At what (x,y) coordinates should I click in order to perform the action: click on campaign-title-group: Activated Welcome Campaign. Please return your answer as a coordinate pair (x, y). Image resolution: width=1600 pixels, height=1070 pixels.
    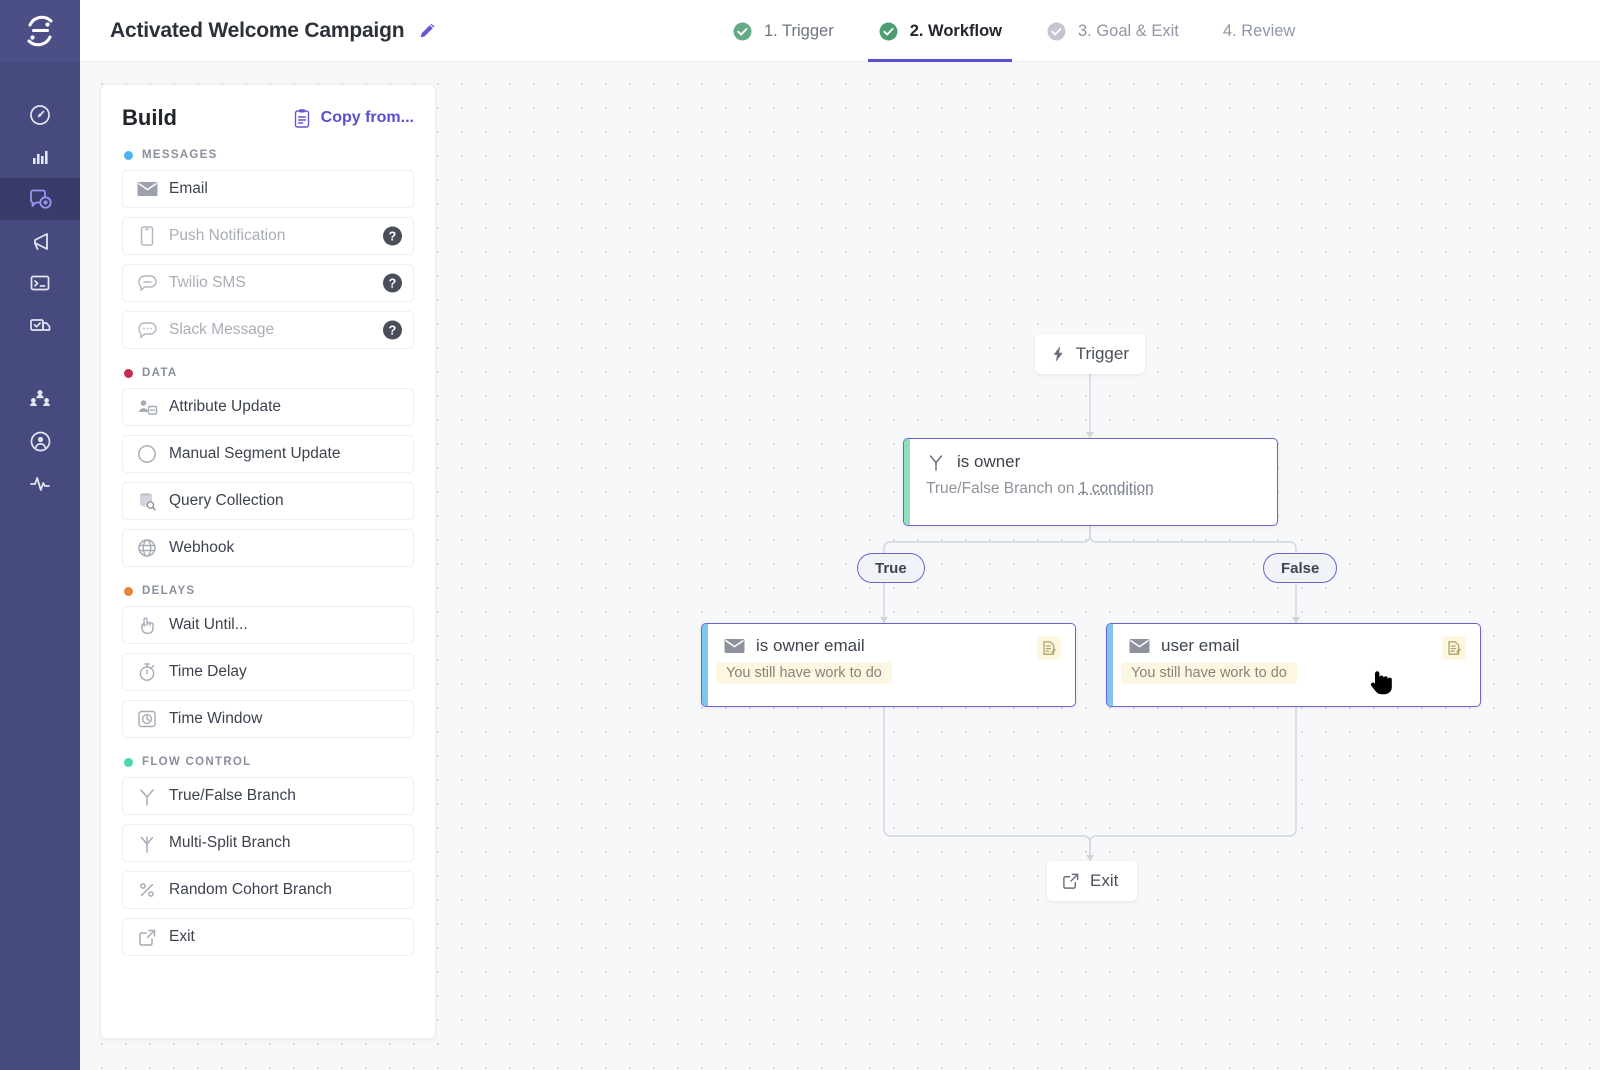
    Looking at the image, I should click on (274, 31).